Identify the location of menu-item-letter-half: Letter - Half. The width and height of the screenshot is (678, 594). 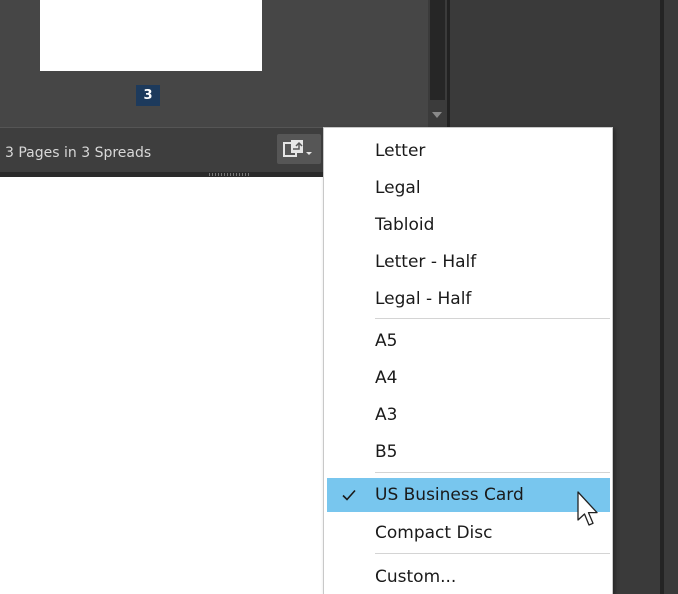
(468, 262).